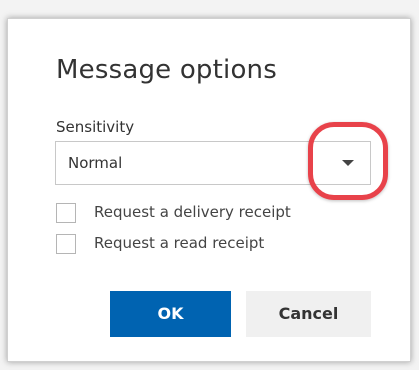  I want to click on read-receipt-checkbox, so click(66, 244).